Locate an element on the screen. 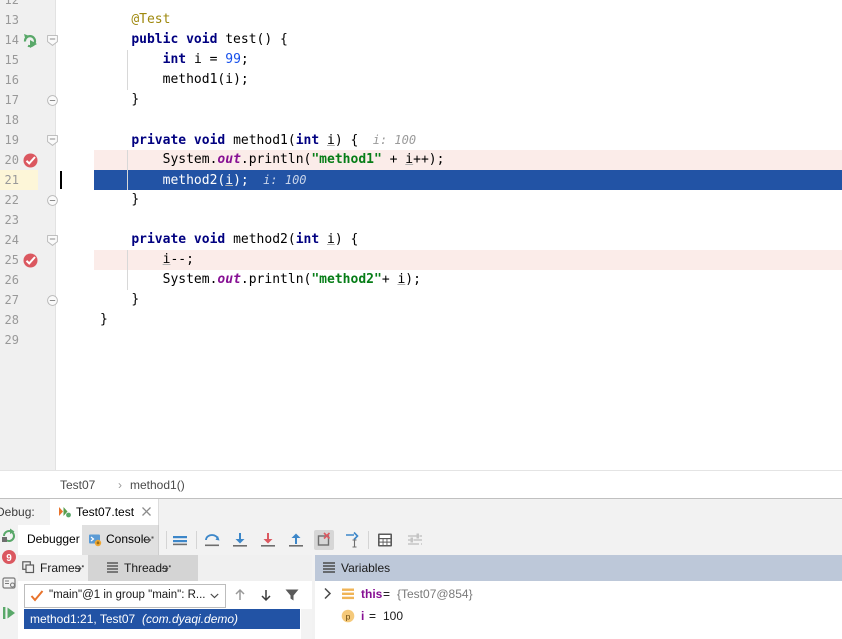  debug-session-tab: Test07.test is located at coordinates (104, 512).